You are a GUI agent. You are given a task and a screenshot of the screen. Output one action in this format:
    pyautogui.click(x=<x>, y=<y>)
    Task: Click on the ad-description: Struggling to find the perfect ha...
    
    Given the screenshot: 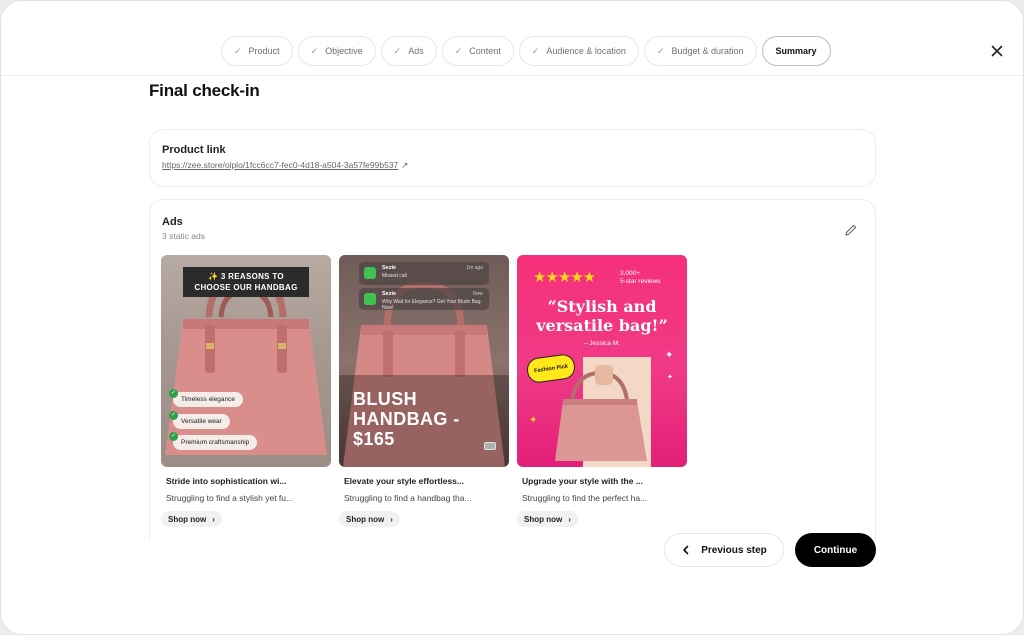 What is the action you would take?
    pyautogui.click(x=585, y=498)
    